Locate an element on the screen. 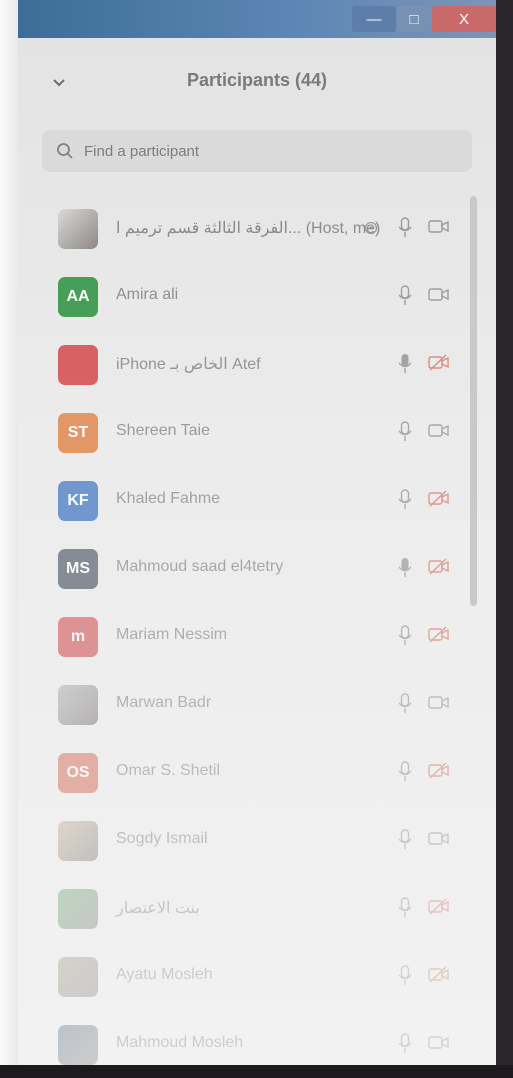 The width and height of the screenshot is (513, 1078). participant-name: Khaled Fahme is located at coordinates (168, 499).